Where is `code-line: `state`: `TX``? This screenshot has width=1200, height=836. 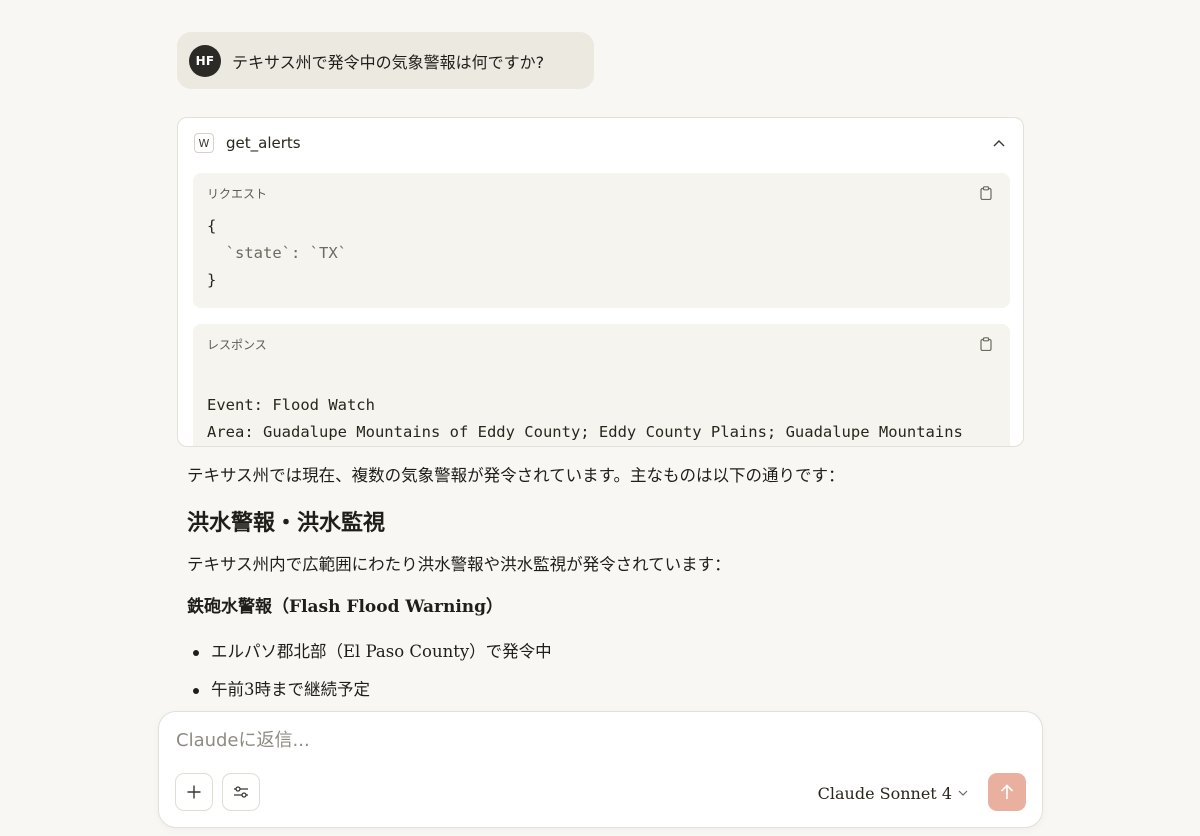
code-line: `state`: `TX` is located at coordinates (277, 253).